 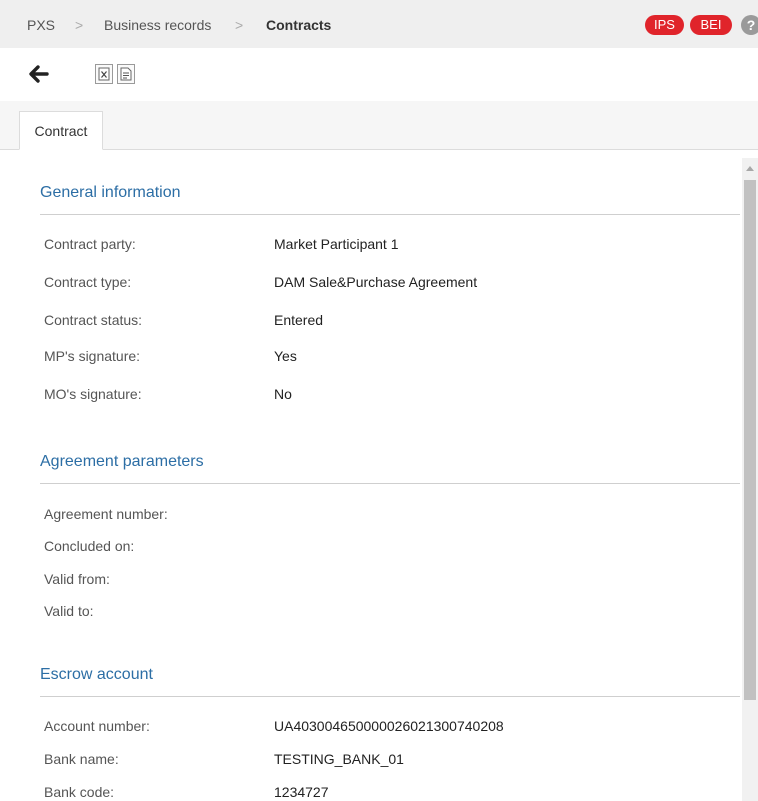 What do you see at coordinates (79, 792) in the screenshot?
I see `bank-code-label: Bank code:` at bounding box center [79, 792].